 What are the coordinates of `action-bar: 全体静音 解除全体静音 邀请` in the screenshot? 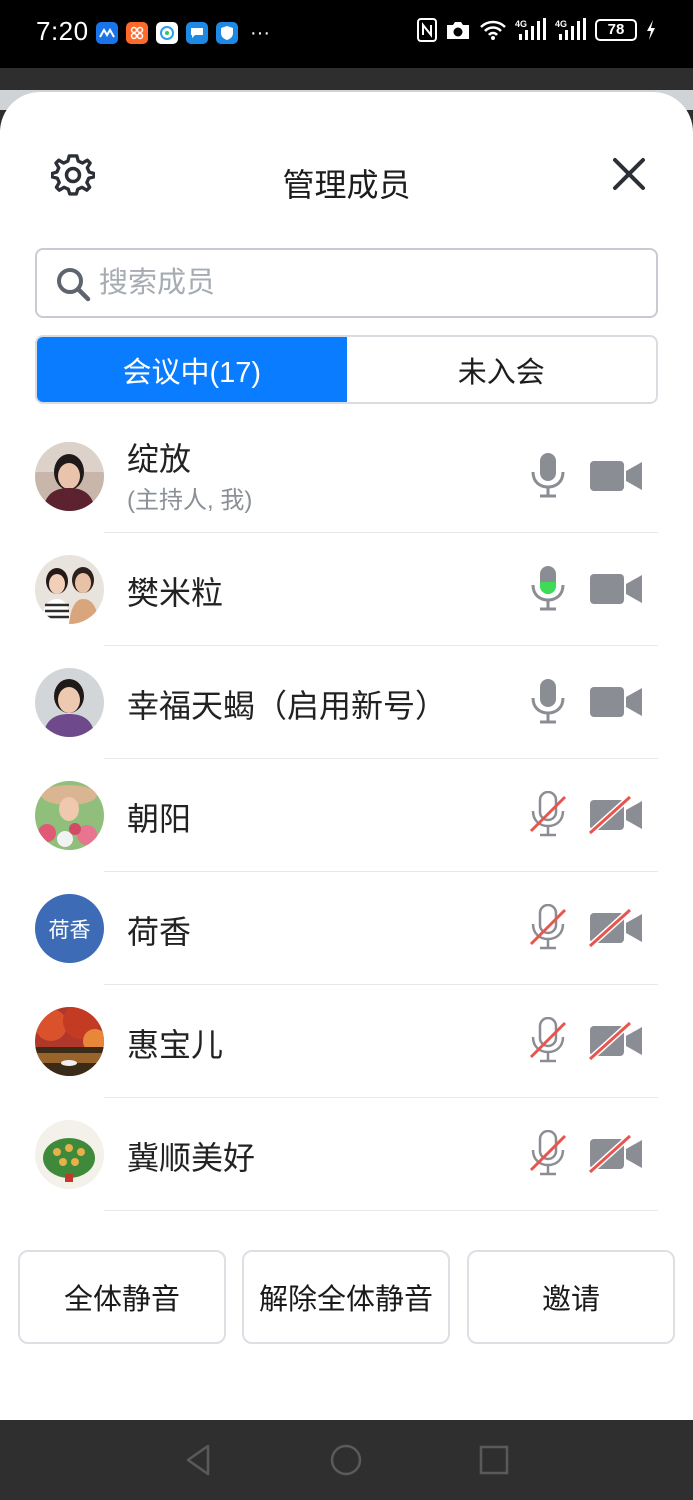 It's located at (346, 1298).